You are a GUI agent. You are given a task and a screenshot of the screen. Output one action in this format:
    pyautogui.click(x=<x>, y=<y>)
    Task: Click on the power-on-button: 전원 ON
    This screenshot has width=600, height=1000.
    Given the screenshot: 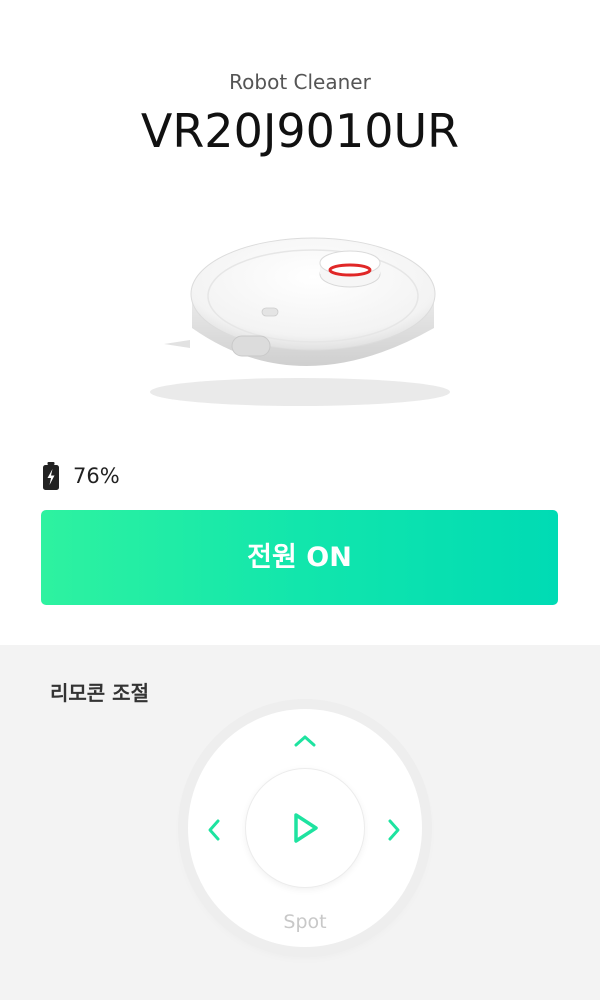 What is the action you would take?
    pyautogui.click(x=299, y=557)
    